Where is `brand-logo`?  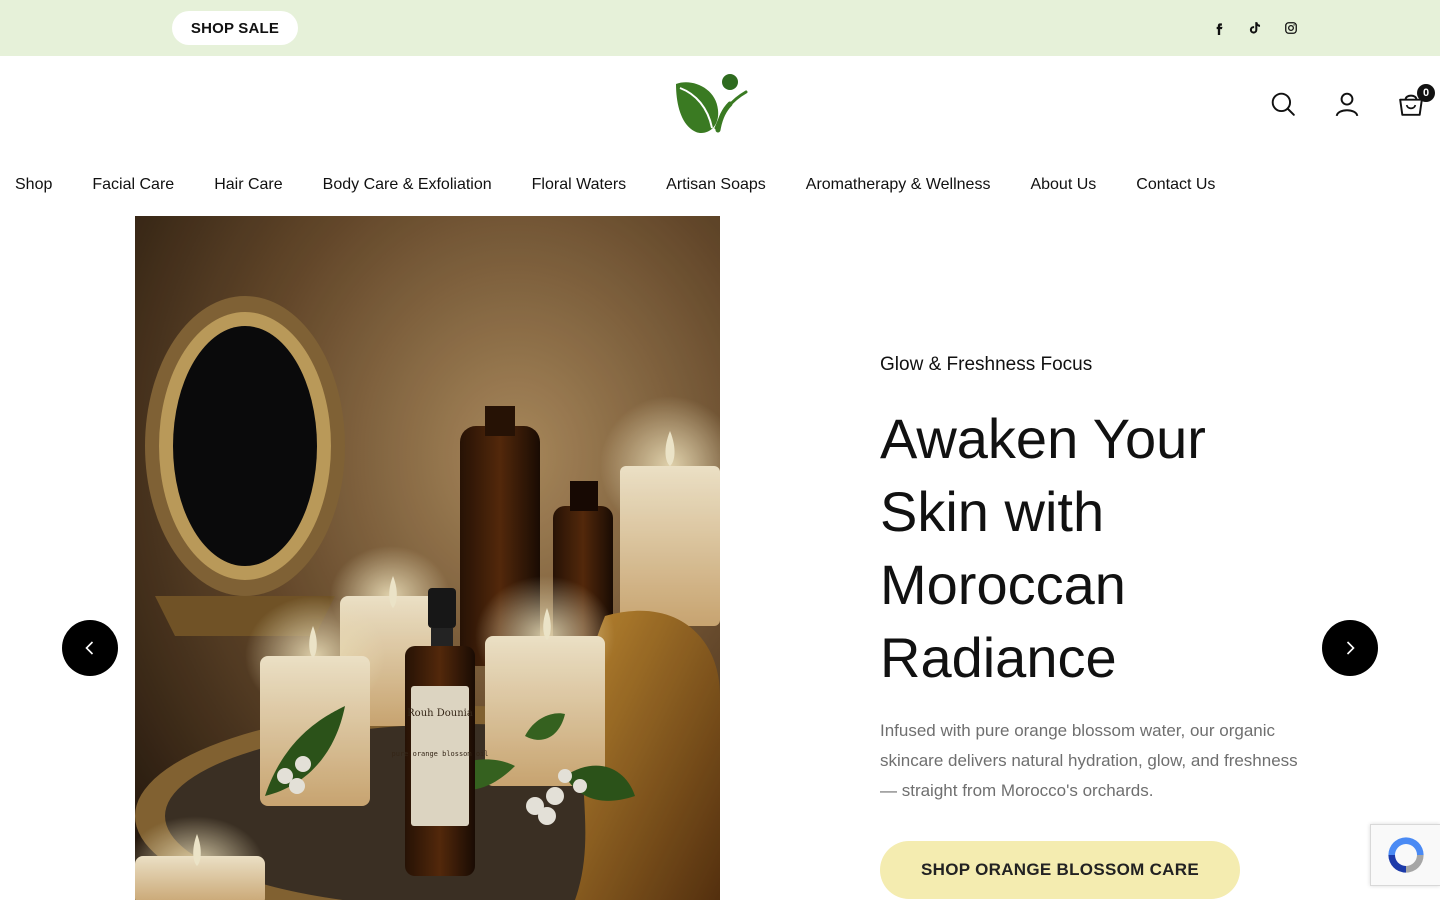 brand-logo is located at coordinates (710, 104).